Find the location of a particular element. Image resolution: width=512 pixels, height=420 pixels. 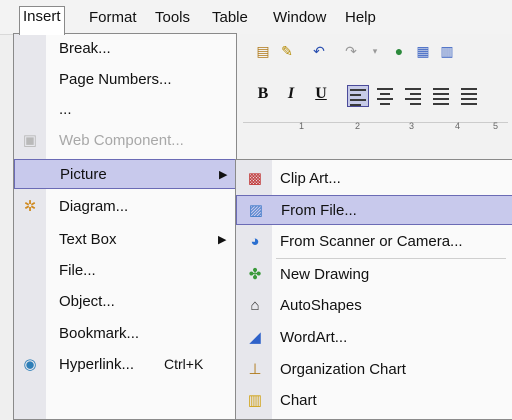

redo-dropdown-icon: ▾ is located at coordinates (375, 51).